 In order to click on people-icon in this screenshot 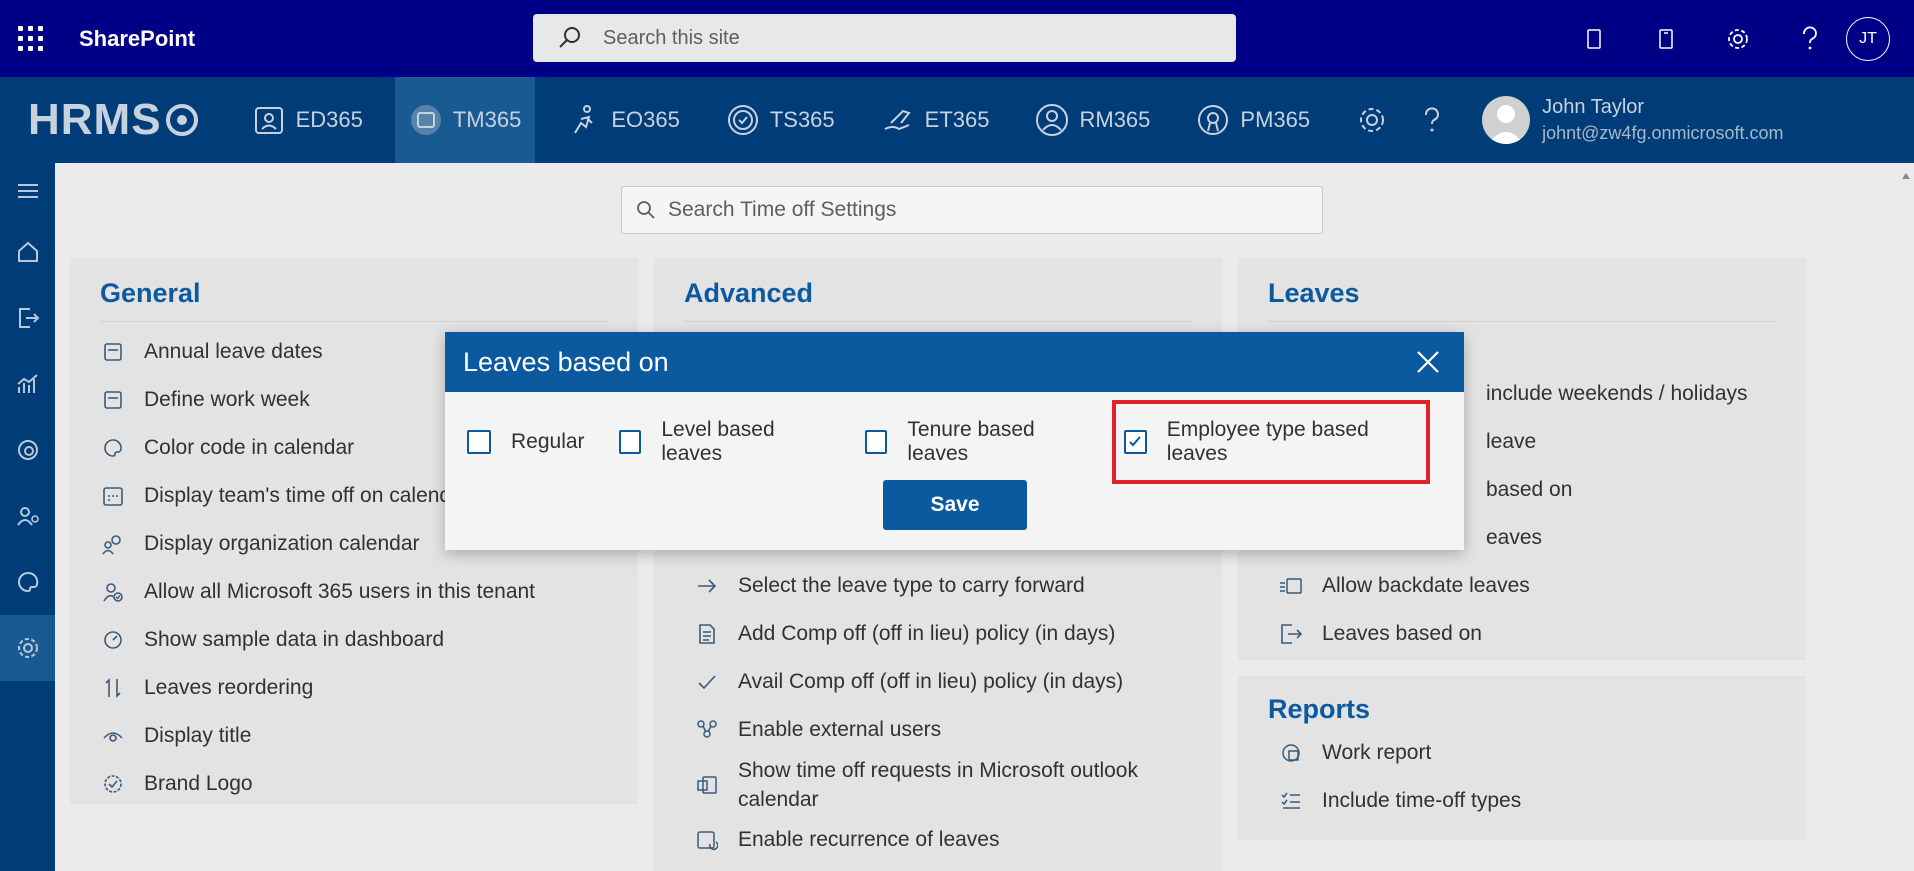, I will do `click(113, 544)`.